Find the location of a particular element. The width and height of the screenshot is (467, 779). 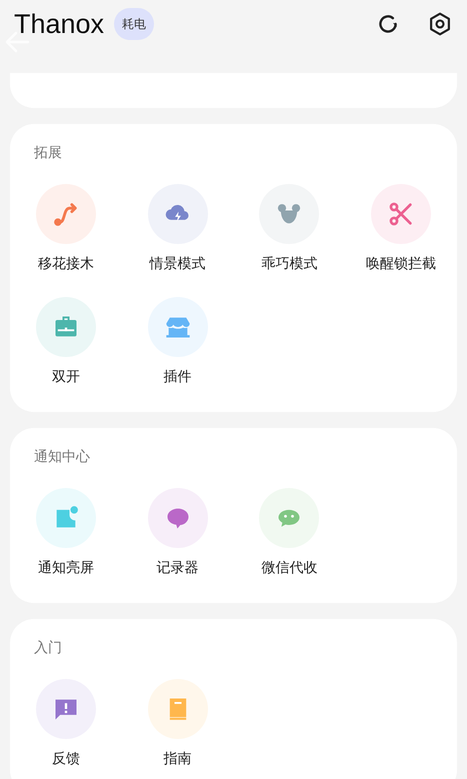

feature-label: 微信代收 is located at coordinates (289, 568).